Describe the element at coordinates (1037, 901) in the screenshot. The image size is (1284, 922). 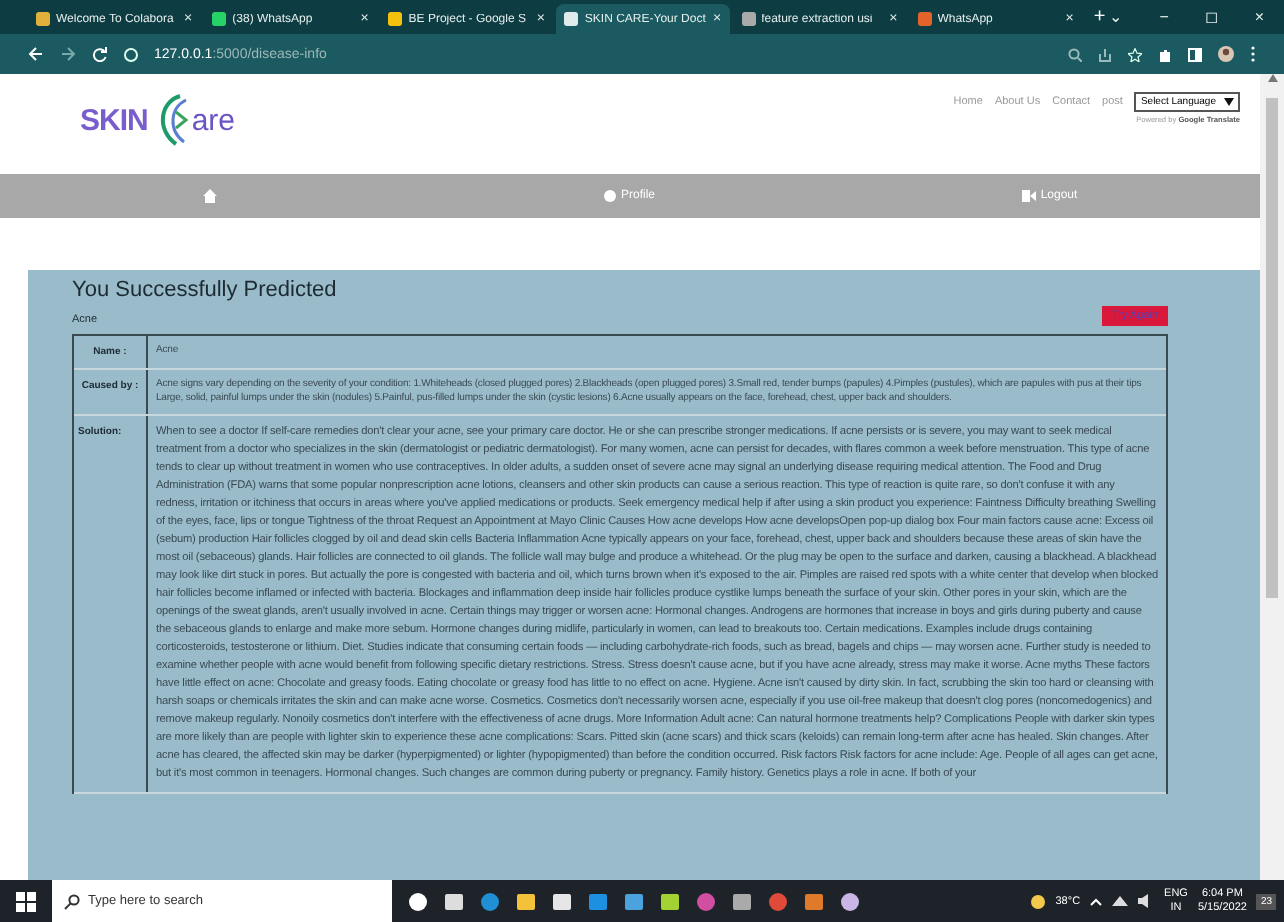
I see `weather-icon` at that location.